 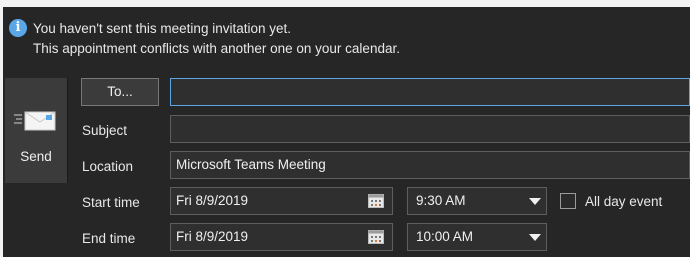 I want to click on all-day-label: All day event, so click(x=624, y=201).